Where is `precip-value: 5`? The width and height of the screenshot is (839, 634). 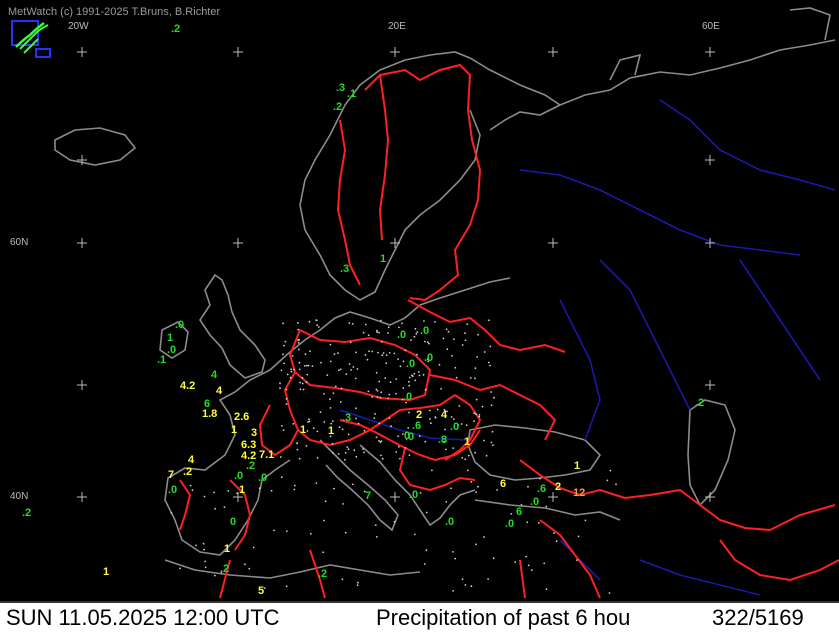 precip-value: 5 is located at coordinates (261, 591).